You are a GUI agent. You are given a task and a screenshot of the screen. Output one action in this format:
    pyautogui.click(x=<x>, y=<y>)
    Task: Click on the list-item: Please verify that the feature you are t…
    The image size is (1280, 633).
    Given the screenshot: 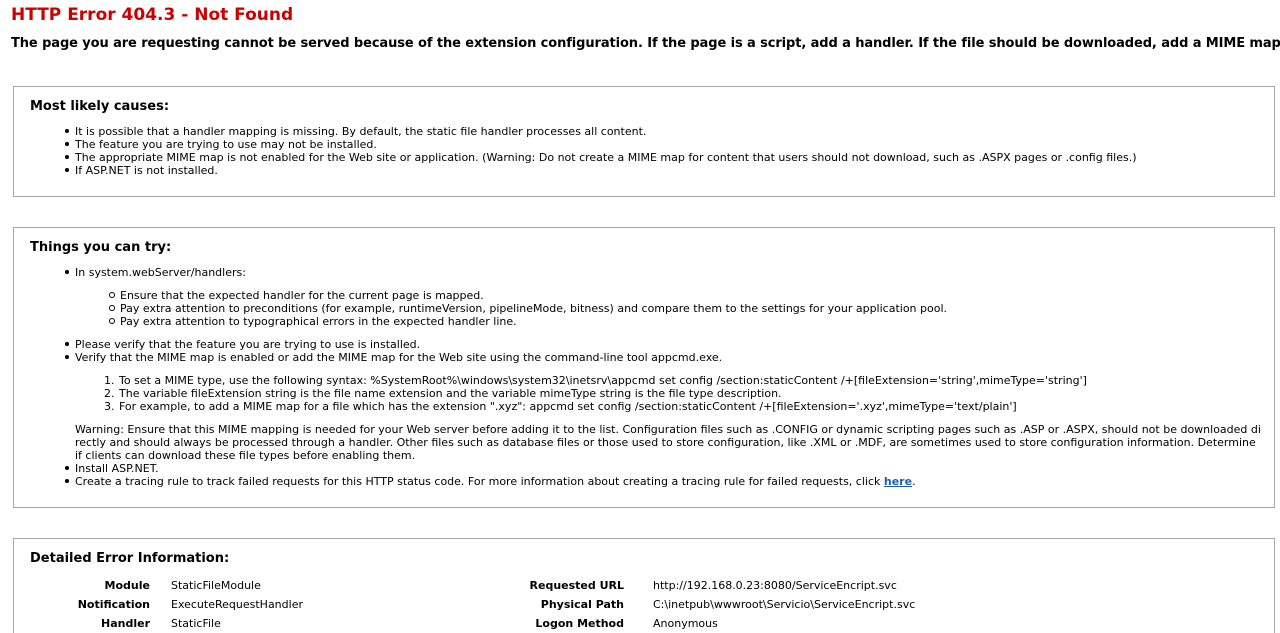 What is the action you would take?
    pyautogui.click(x=663, y=344)
    